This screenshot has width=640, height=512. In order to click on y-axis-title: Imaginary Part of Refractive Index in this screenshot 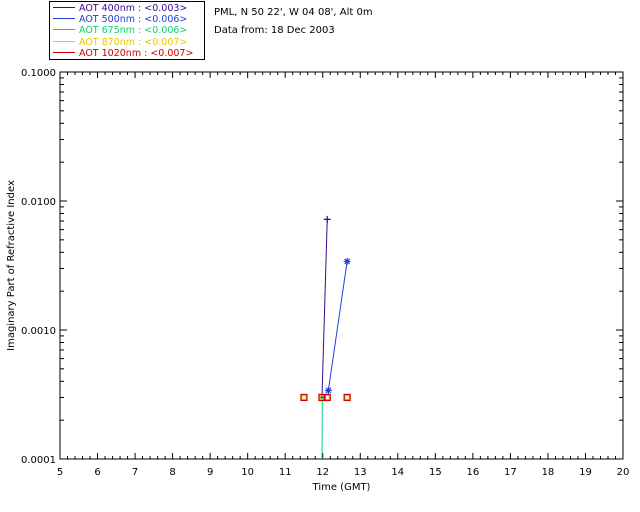, I will do `click(11, 265)`.